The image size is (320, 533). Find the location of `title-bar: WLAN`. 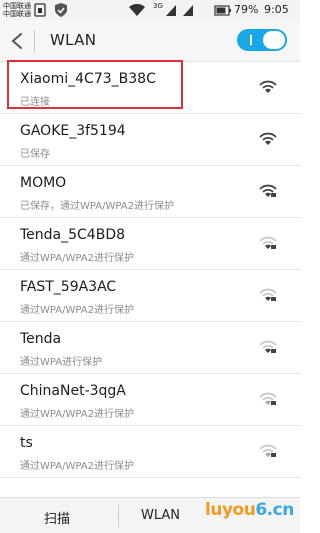

title-bar: WLAN is located at coordinates (150, 41).